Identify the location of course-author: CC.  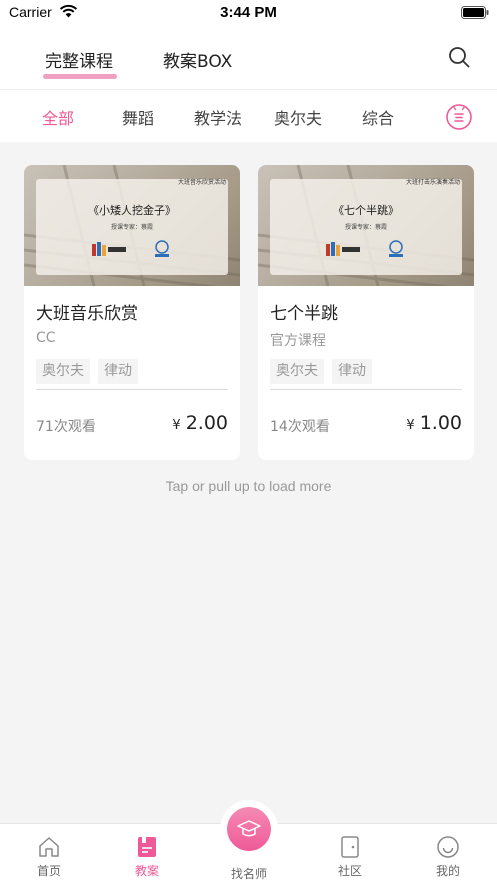
(46, 338).